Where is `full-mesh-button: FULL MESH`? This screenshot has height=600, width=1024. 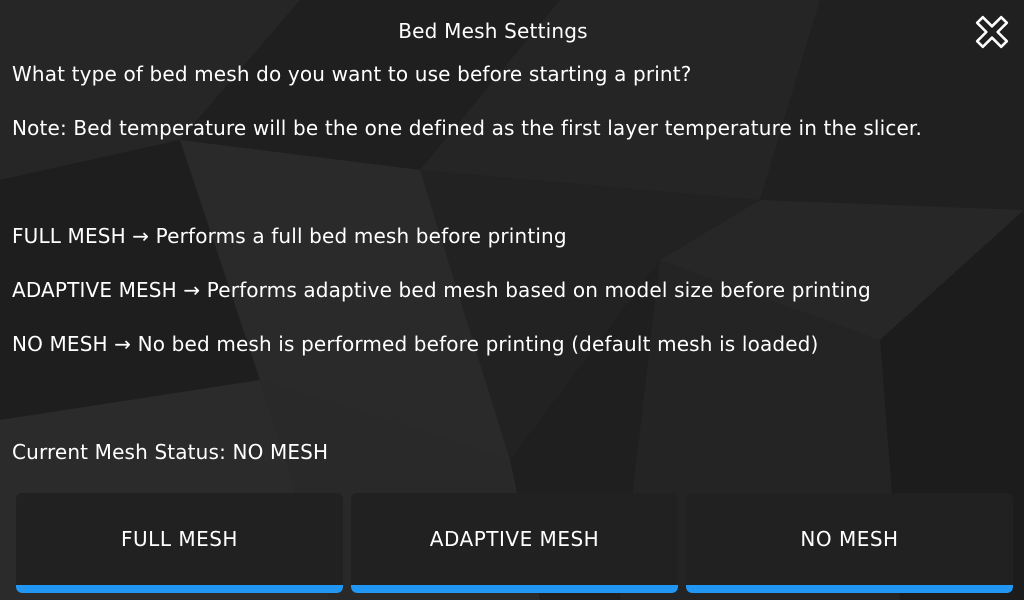
full-mesh-button: FULL MESH is located at coordinates (179, 543).